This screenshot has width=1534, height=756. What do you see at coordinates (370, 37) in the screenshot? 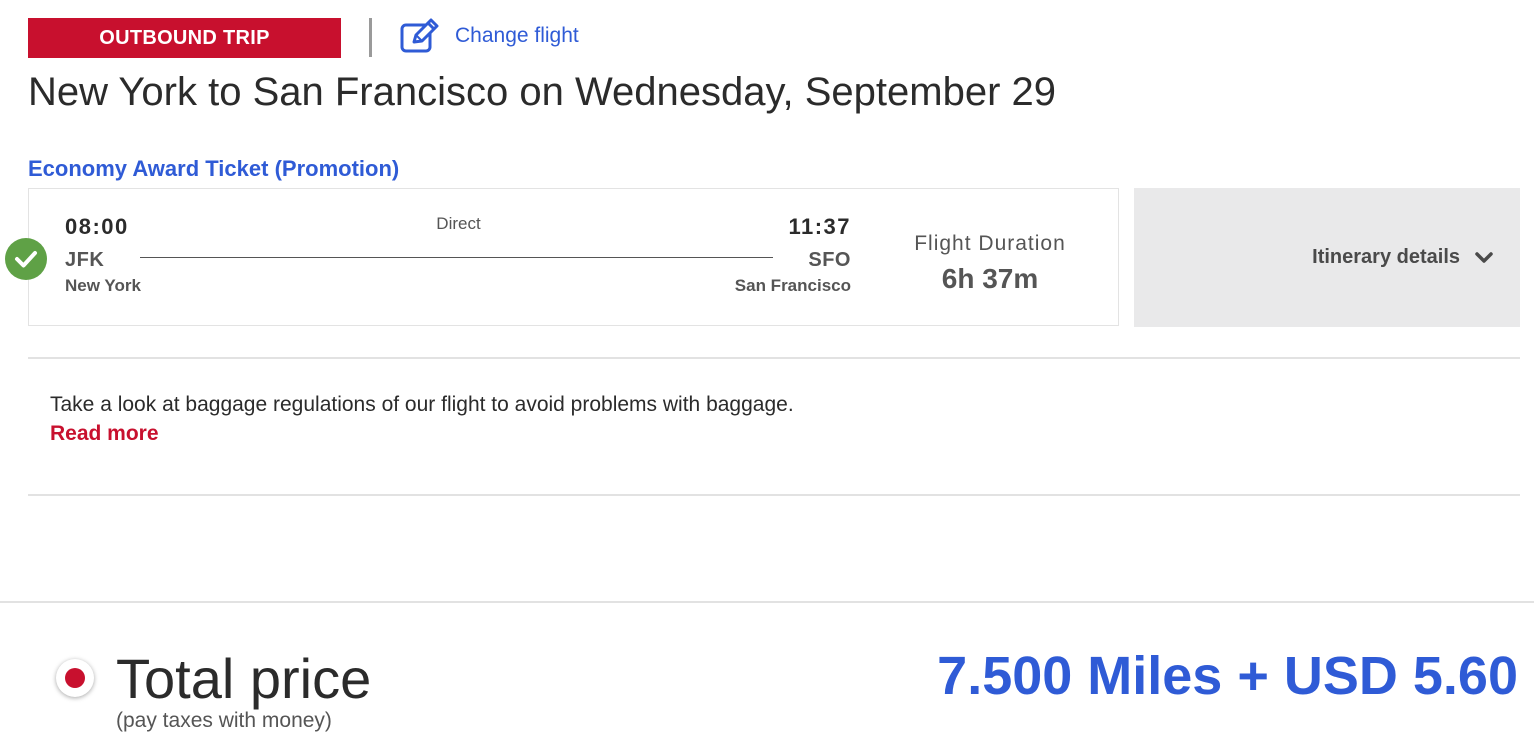
I see `header-divider` at bounding box center [370, 37].